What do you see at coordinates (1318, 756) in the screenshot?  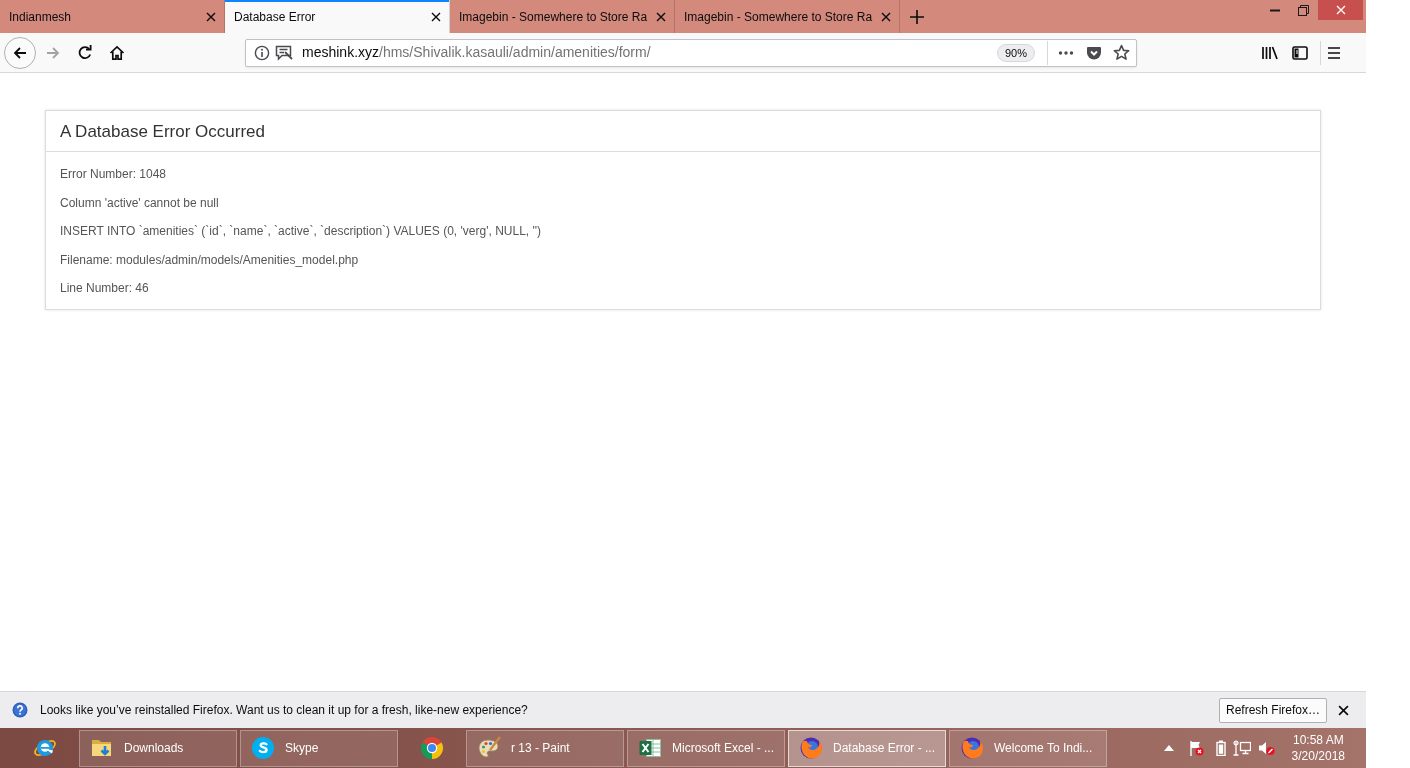 I see `clock-date: 3/20/2018` at bounding box center [1318, 756].